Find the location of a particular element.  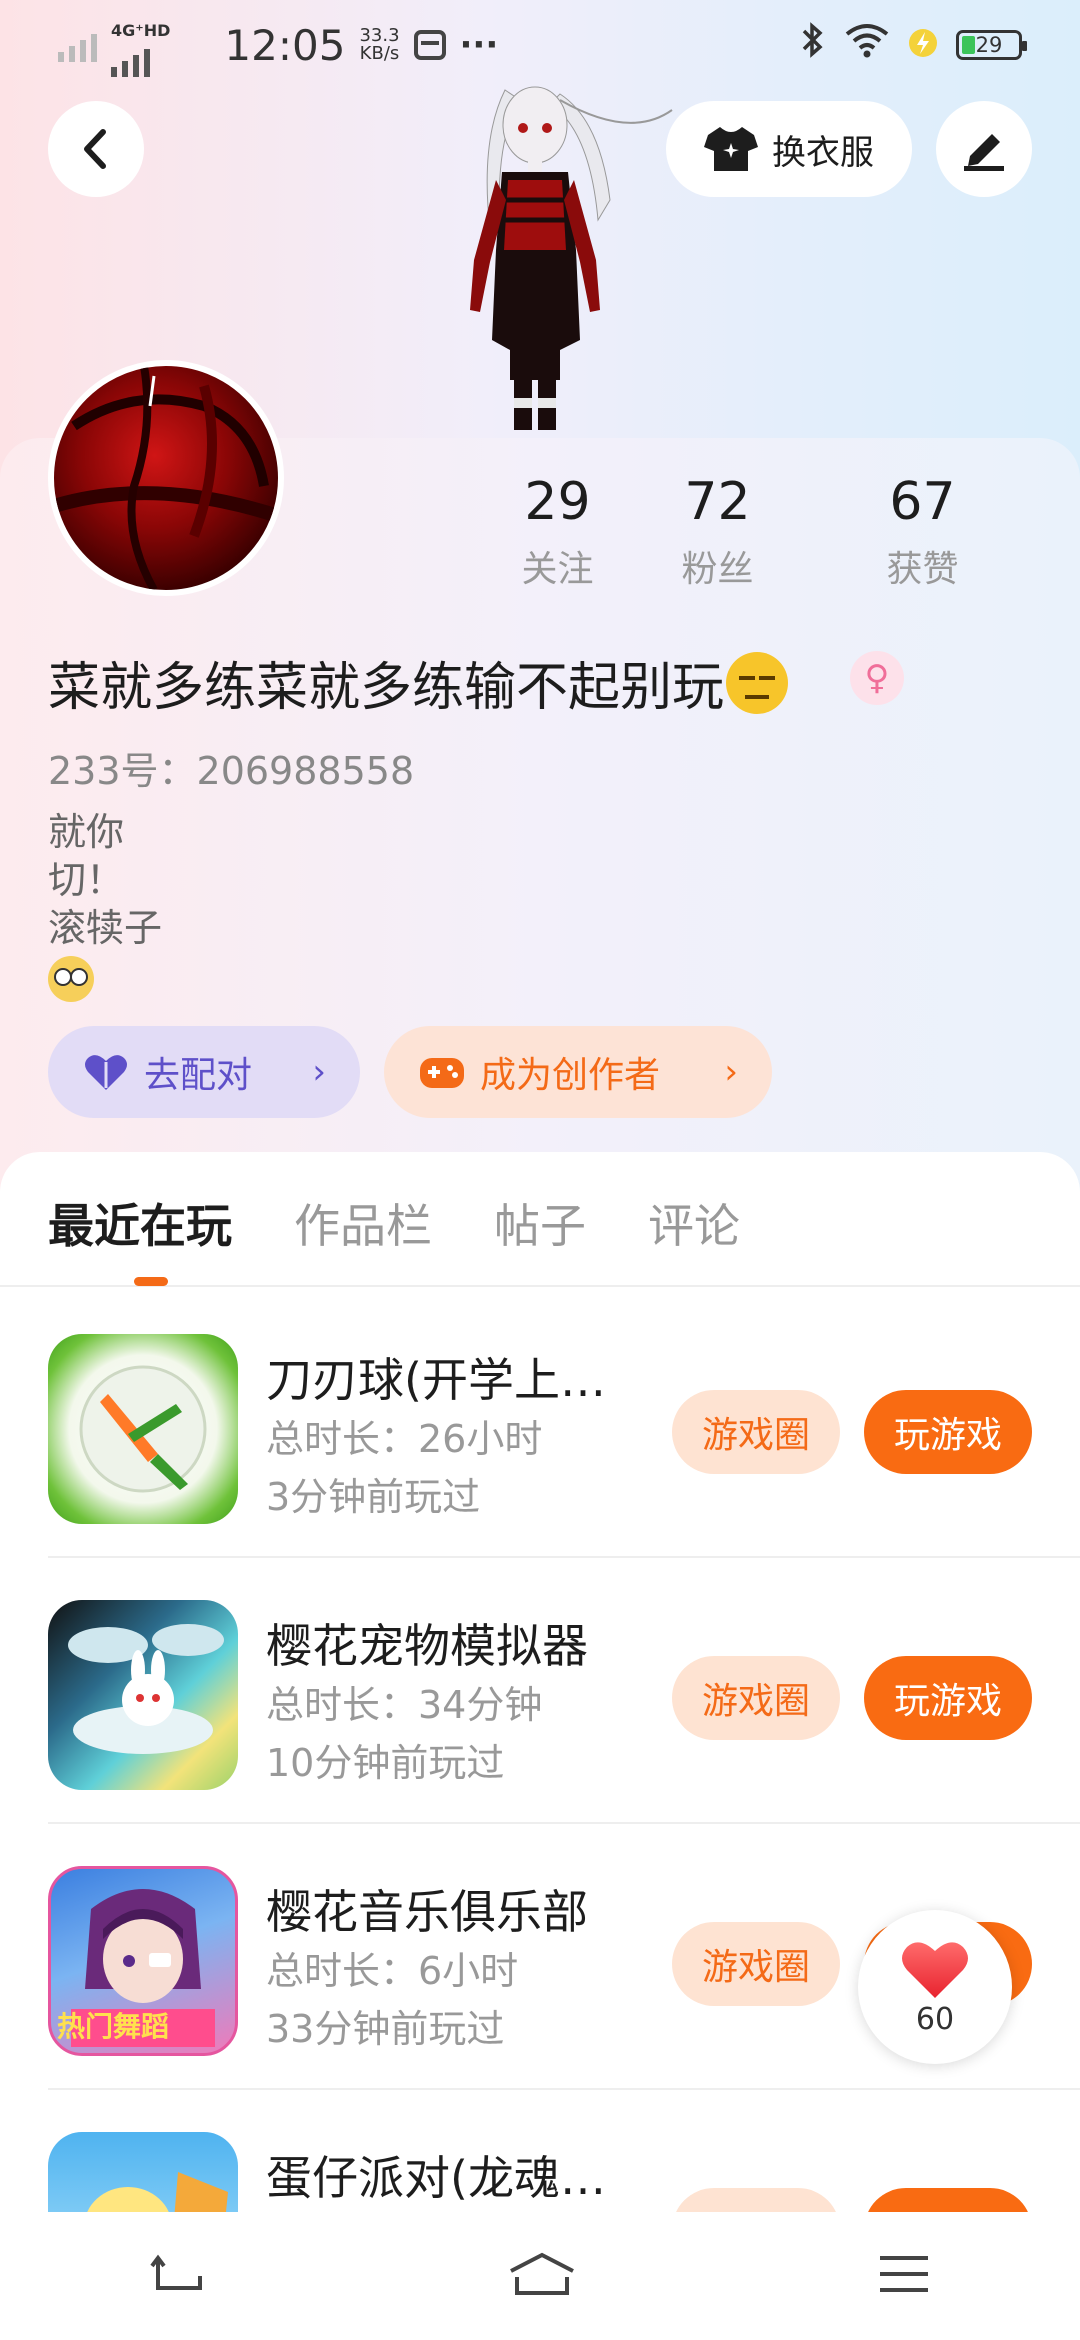

wifi-icon is located at coordinates (867, 45).